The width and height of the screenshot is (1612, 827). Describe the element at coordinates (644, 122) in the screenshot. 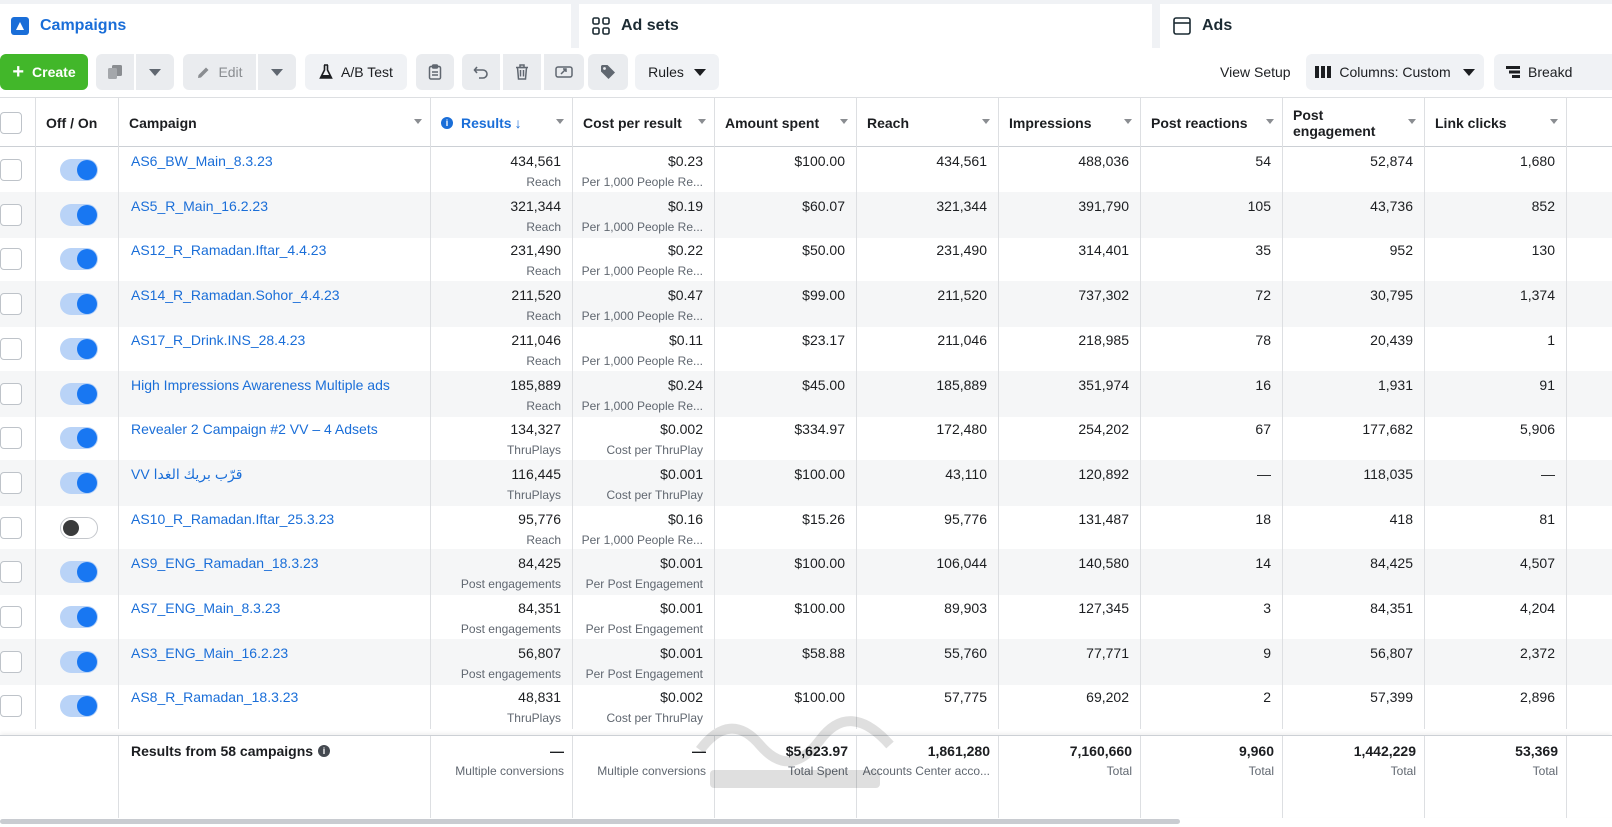

I see `header-cost-per-result: Cost per result` at that location.